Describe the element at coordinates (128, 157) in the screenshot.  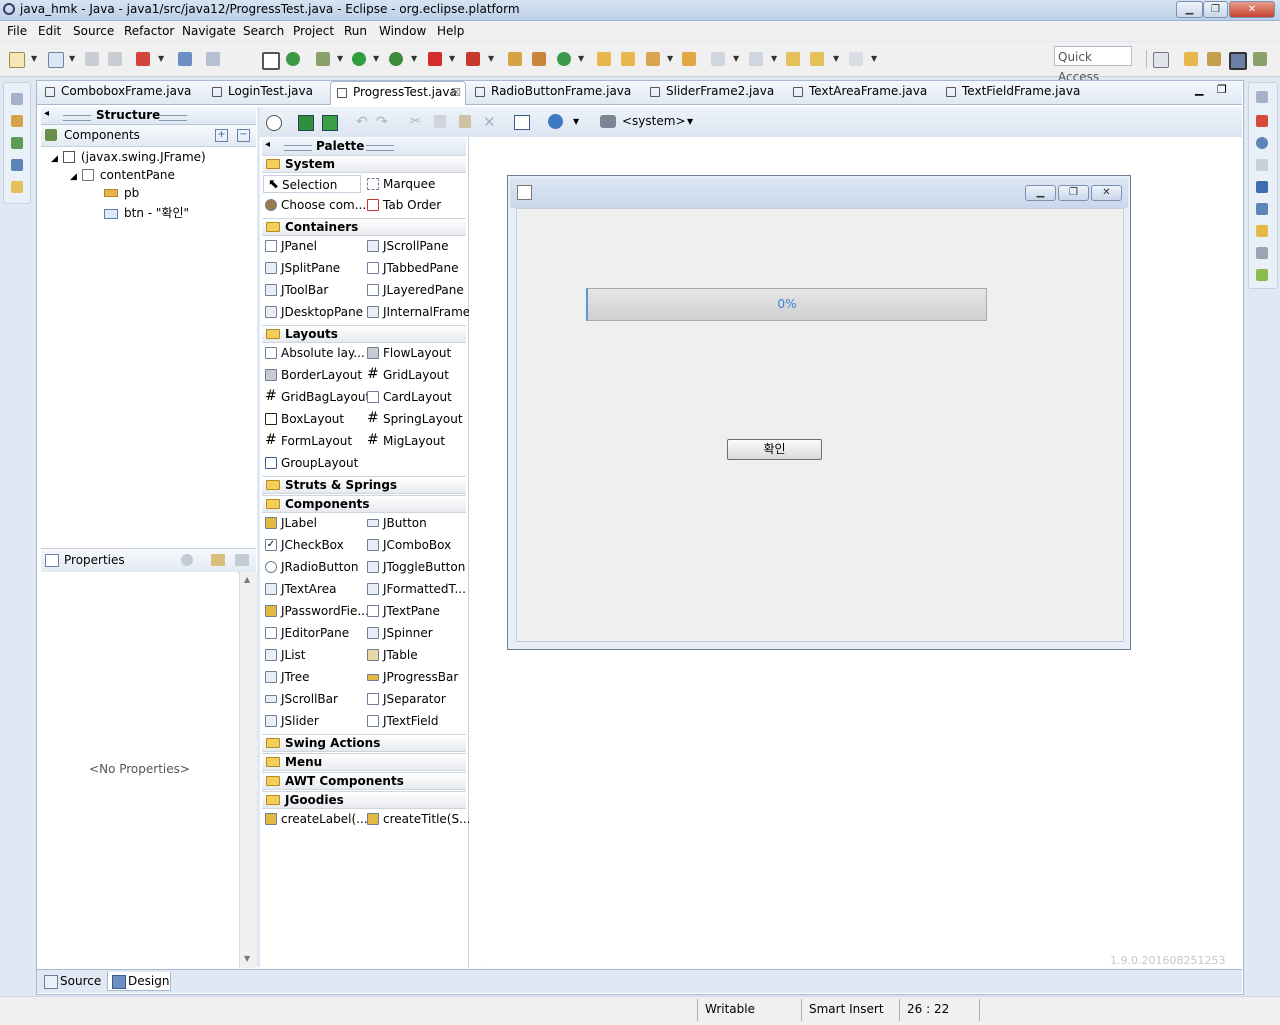
I see `tree-item-jframe: ◢ (javax.swing.JFrame)` at that location.